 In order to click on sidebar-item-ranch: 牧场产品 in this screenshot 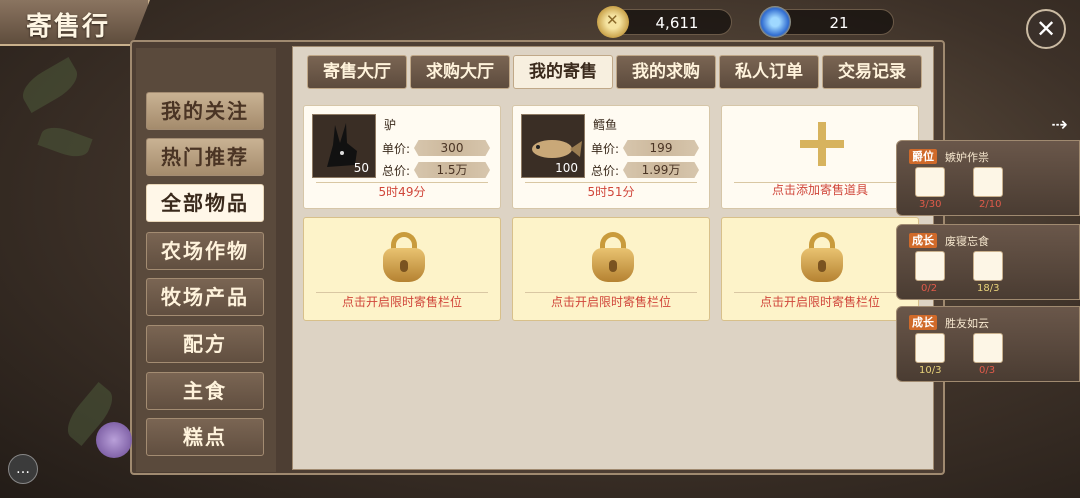, I will do `click(205, 297)`.